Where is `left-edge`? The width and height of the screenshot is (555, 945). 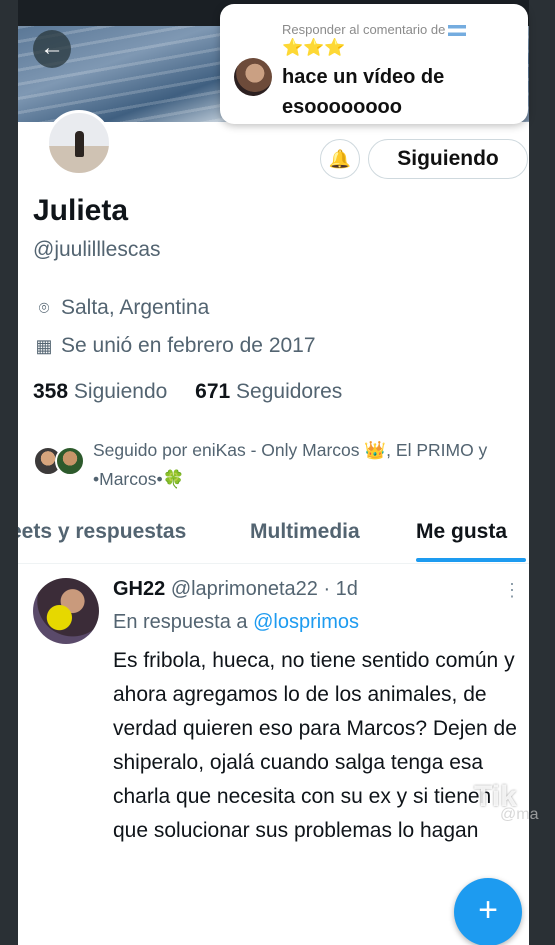 left-edge is located at coordinates (9, 472).